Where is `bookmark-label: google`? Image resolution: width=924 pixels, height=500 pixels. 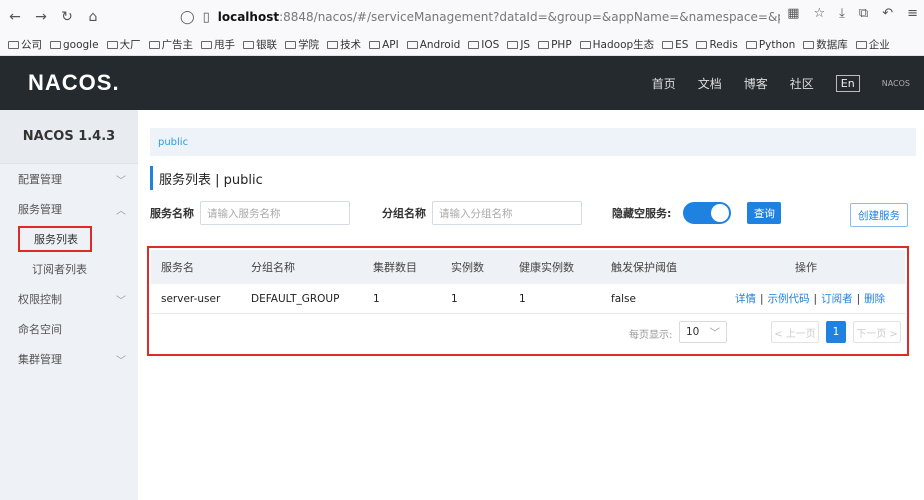 bookmark-label: google is located at coordinates (81, 44).